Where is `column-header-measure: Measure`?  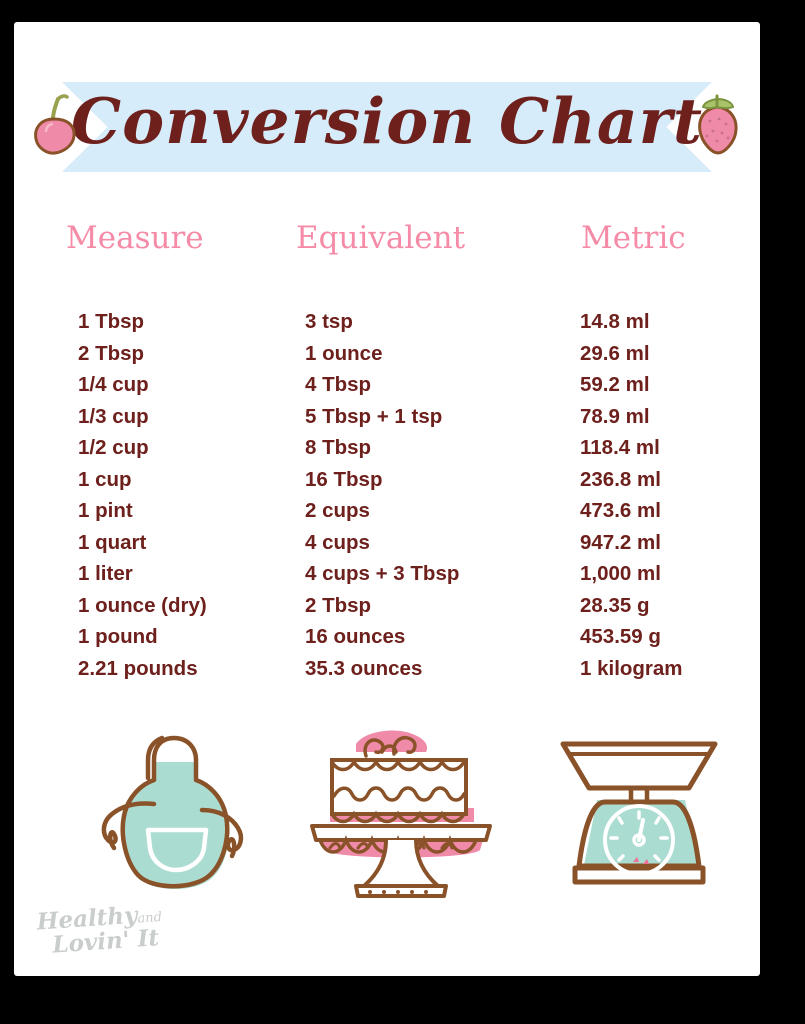 column-header-measure: Measure is located at coordinates (135, 238).